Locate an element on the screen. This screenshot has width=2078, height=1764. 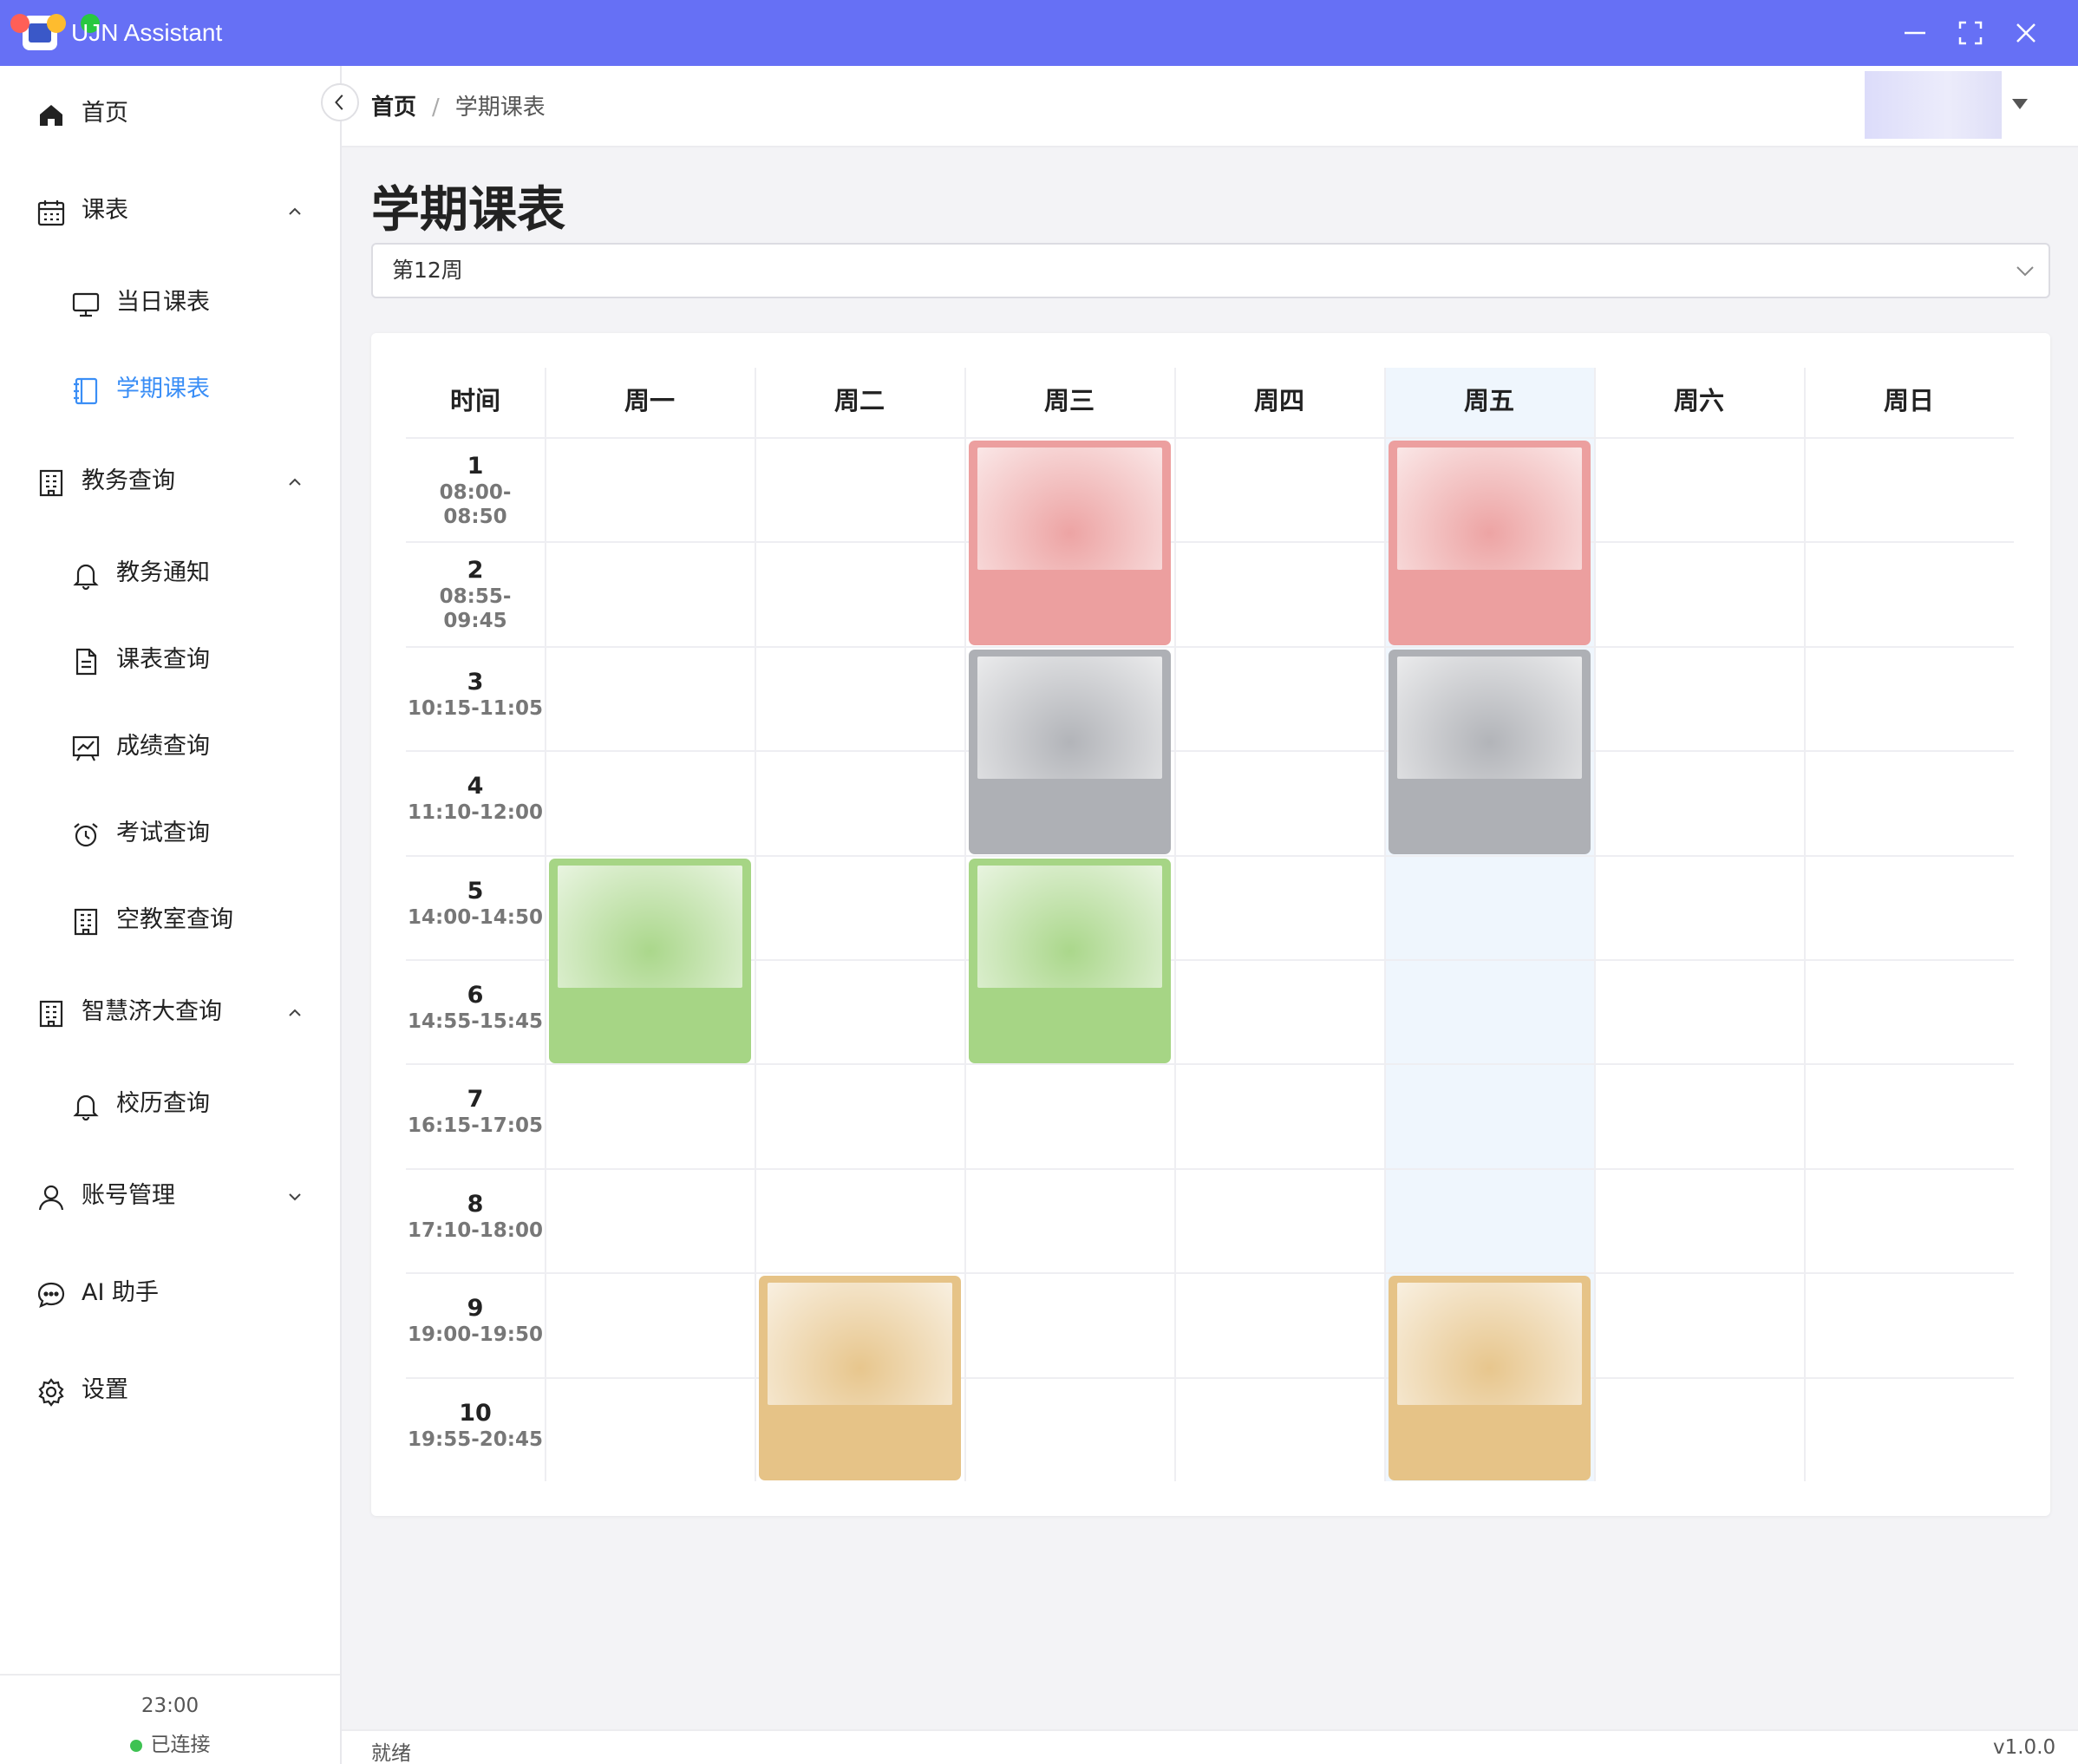
period-time: 19:55-20:45 is located at coordinates (475, 1439).